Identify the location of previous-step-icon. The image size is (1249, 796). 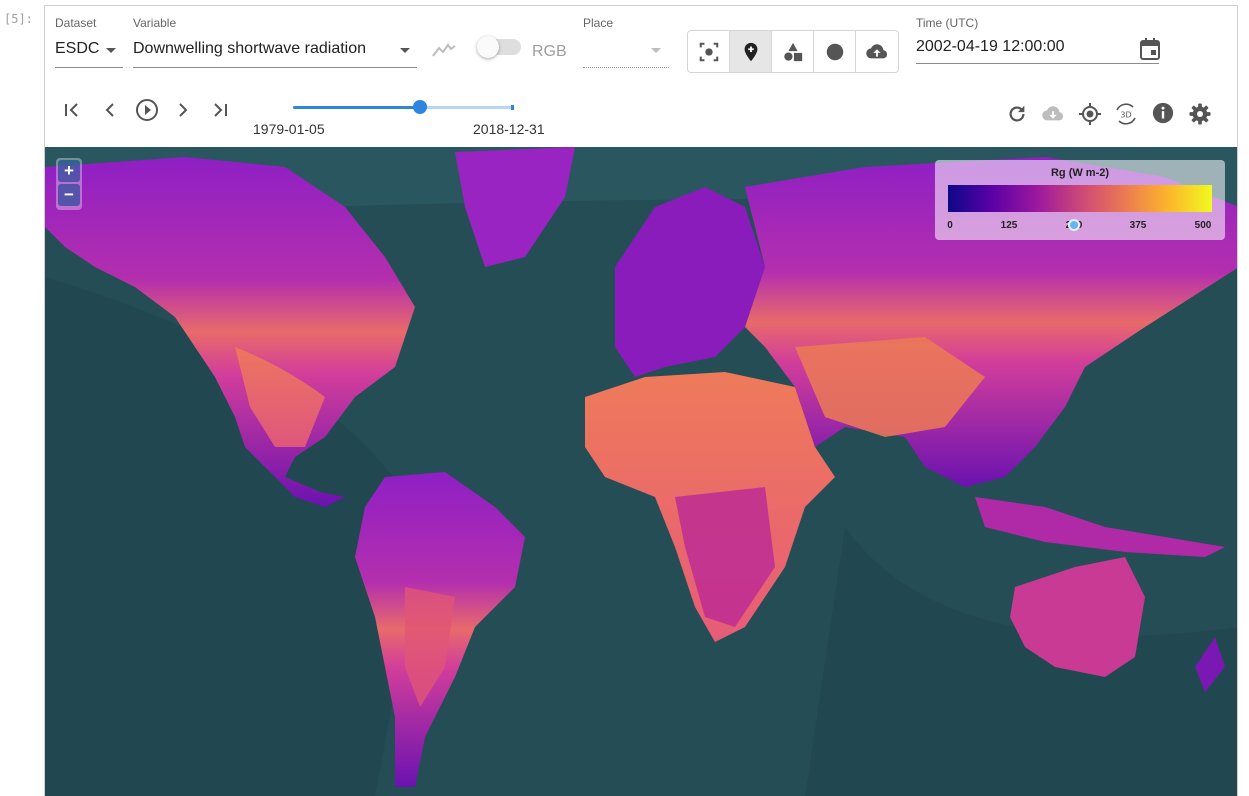
(110, 110).